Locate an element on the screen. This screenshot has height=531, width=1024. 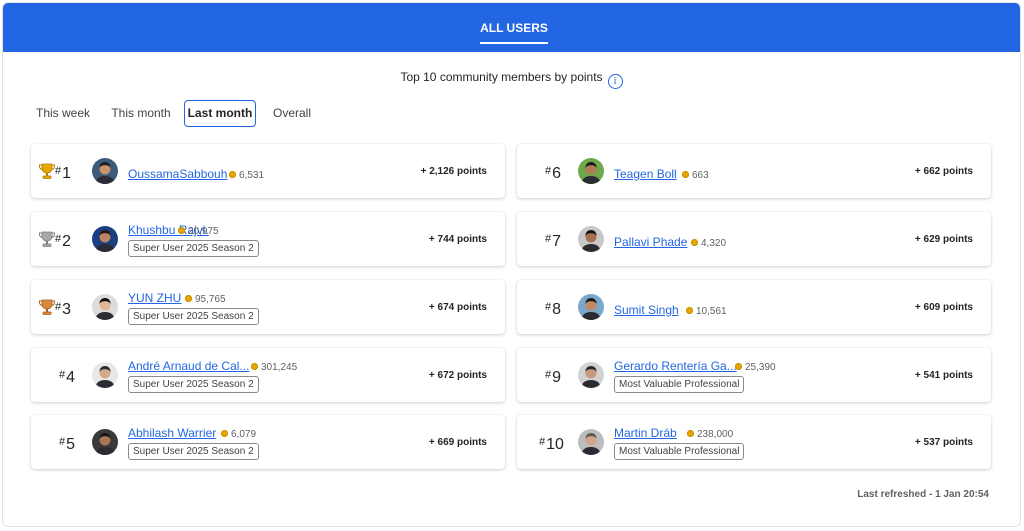
rank-value: 4 is located at coordinates (71, 377).